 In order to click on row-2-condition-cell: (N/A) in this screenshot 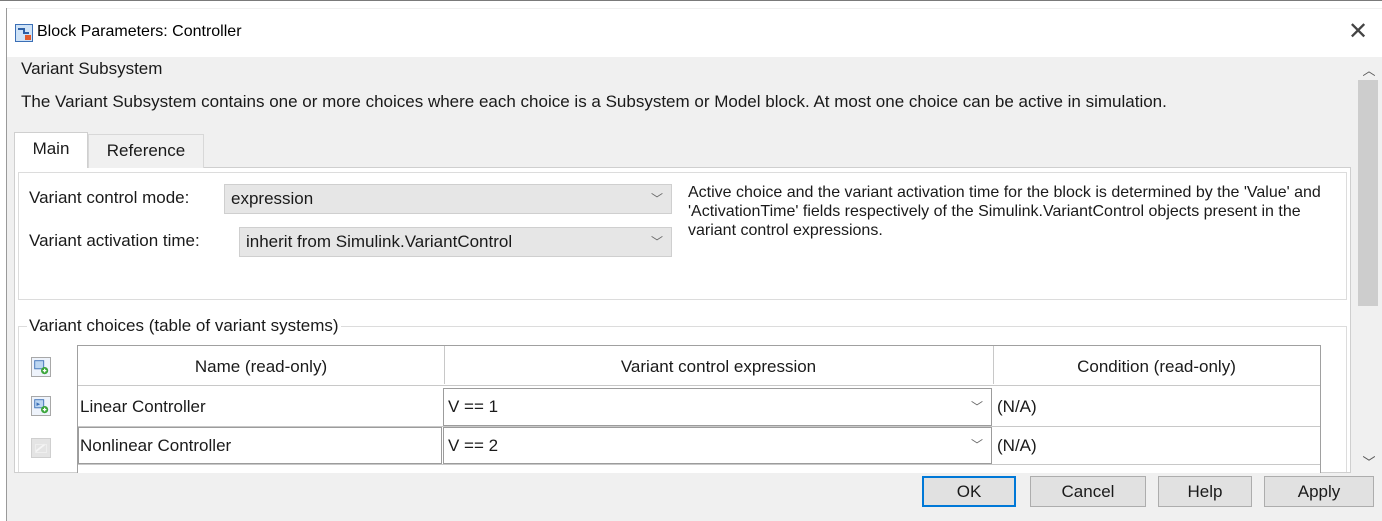, I will do `click(1017, 445)`.